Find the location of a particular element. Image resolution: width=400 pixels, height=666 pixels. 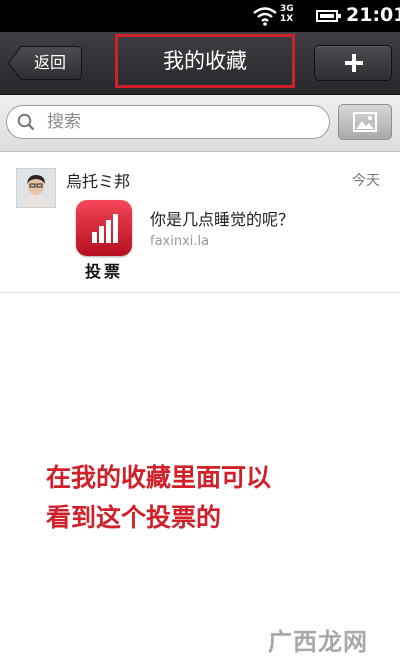

wifi-icon is located at coordinates (265, 16).